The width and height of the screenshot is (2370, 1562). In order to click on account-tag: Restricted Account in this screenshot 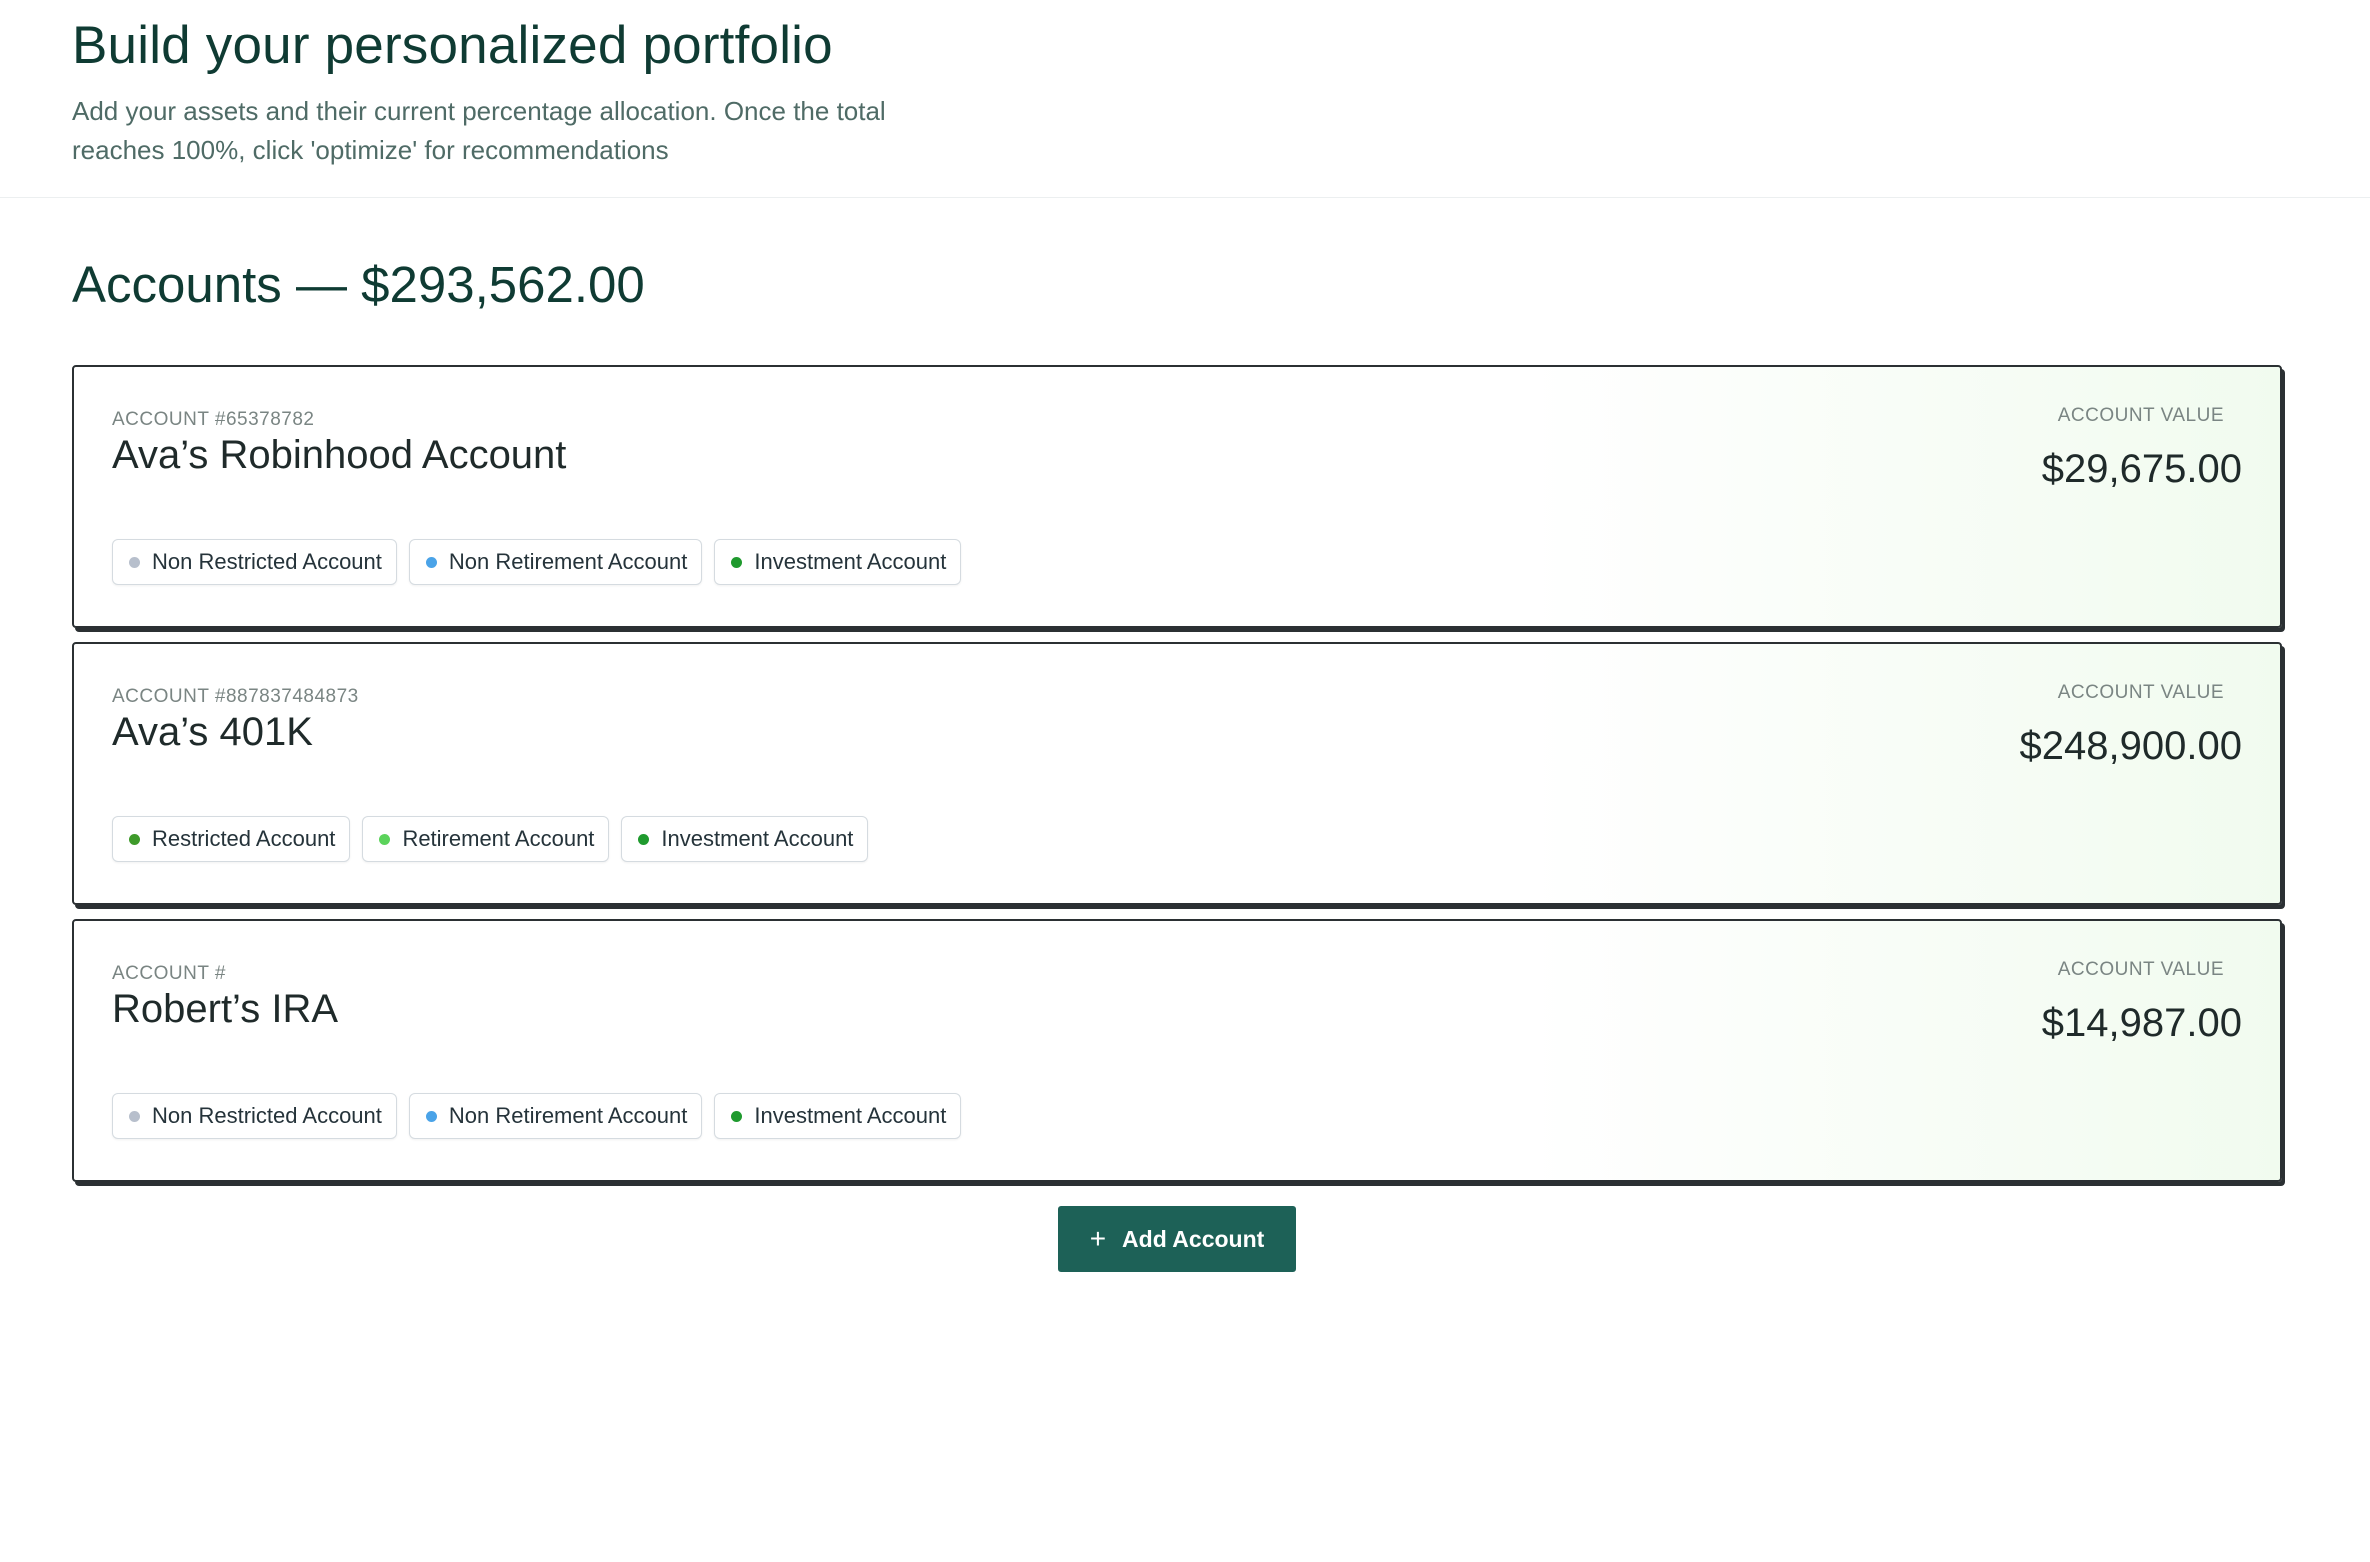, I will do `click(231, 839)`.